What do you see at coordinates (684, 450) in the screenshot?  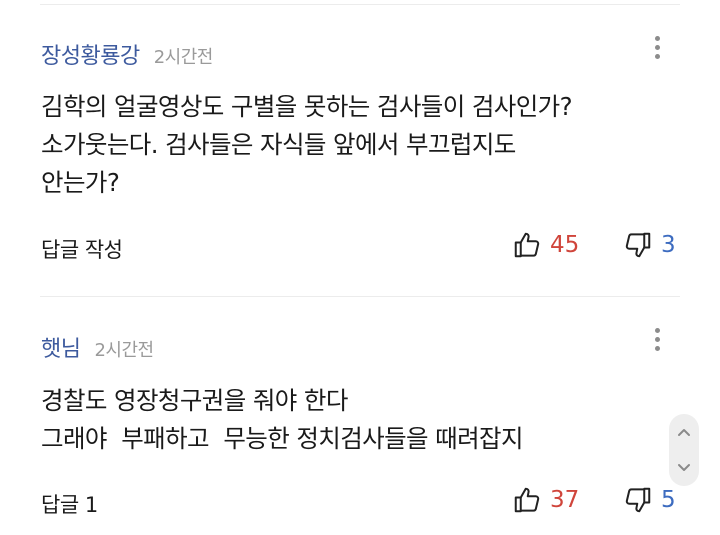 I see `scroll-control` at bounding box center [684, 450].